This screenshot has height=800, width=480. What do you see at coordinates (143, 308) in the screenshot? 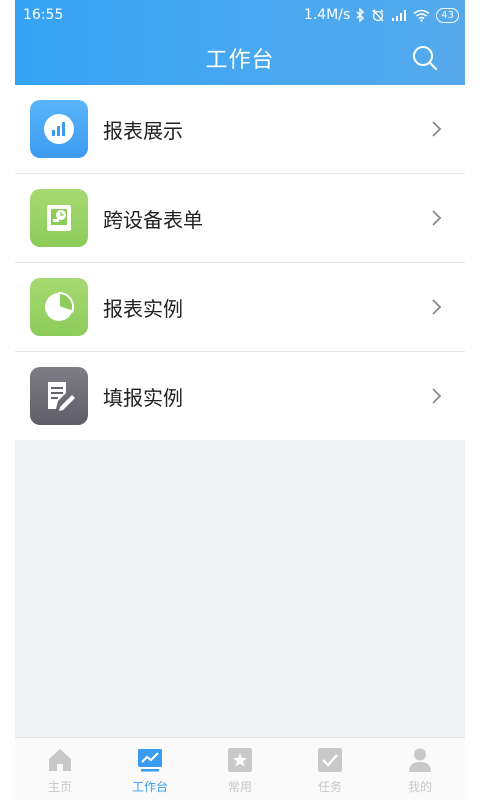
I see `menu-item-label: 报表实例` at bounding box center [143, 308].